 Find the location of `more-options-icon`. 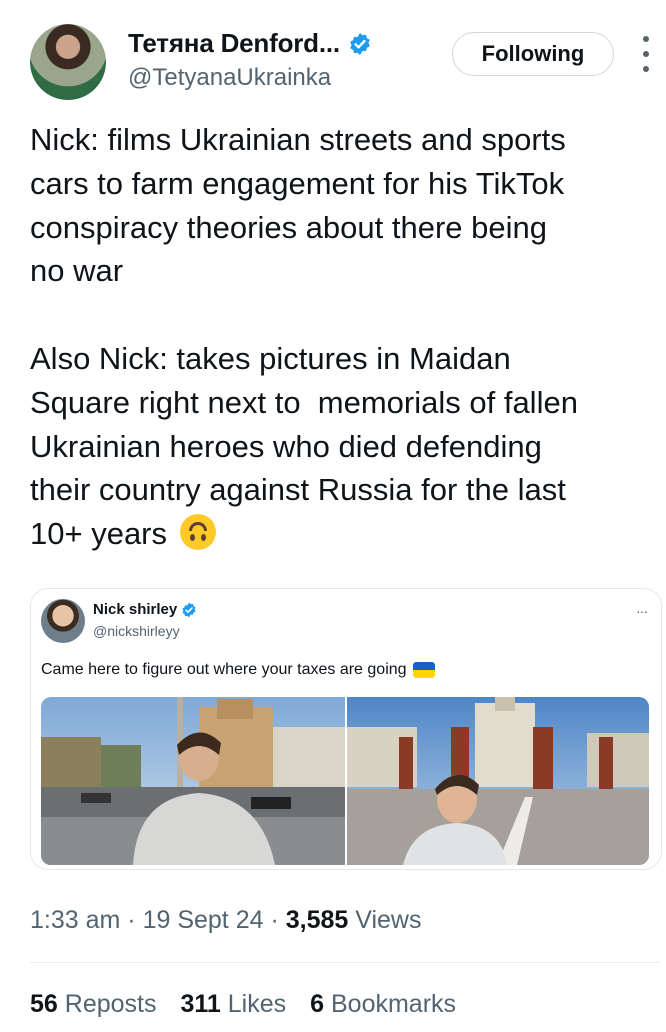

more-options-icon is located at coordinates (646, 54).